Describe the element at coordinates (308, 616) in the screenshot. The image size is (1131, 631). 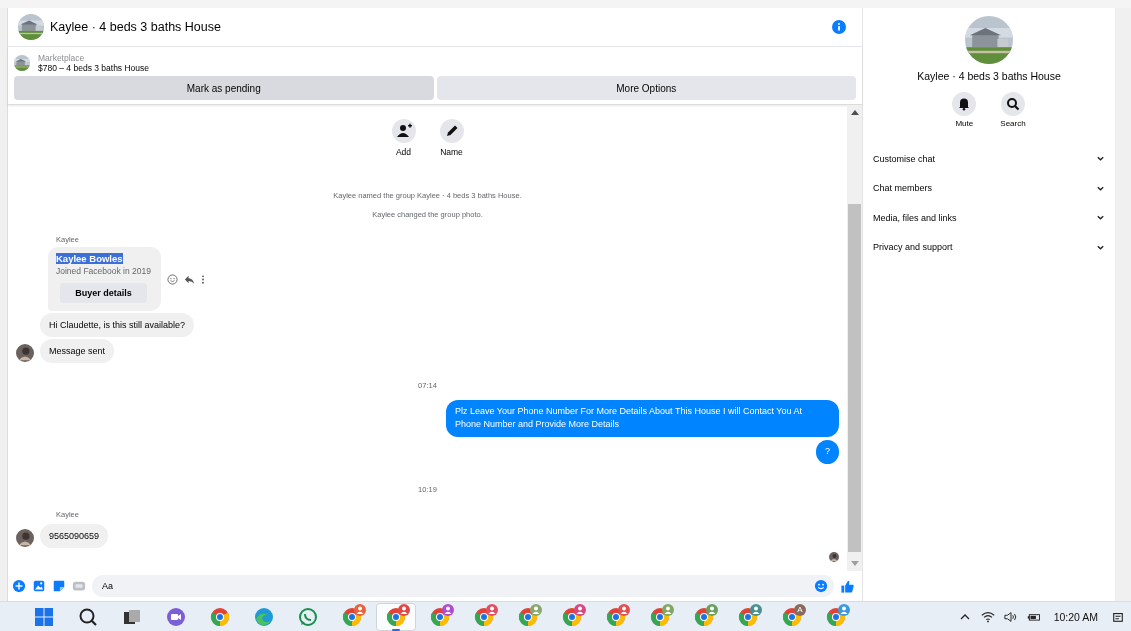
I see `chat-app-icon` at that location.